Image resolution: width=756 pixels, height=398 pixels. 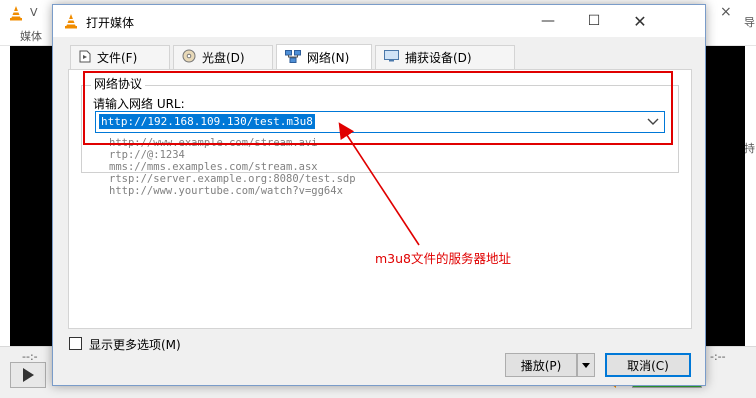 What do you see at coordinates (541, 365) in the screenshot?
I see `play-button: 播放(P)` at bounding box center [541, 365].